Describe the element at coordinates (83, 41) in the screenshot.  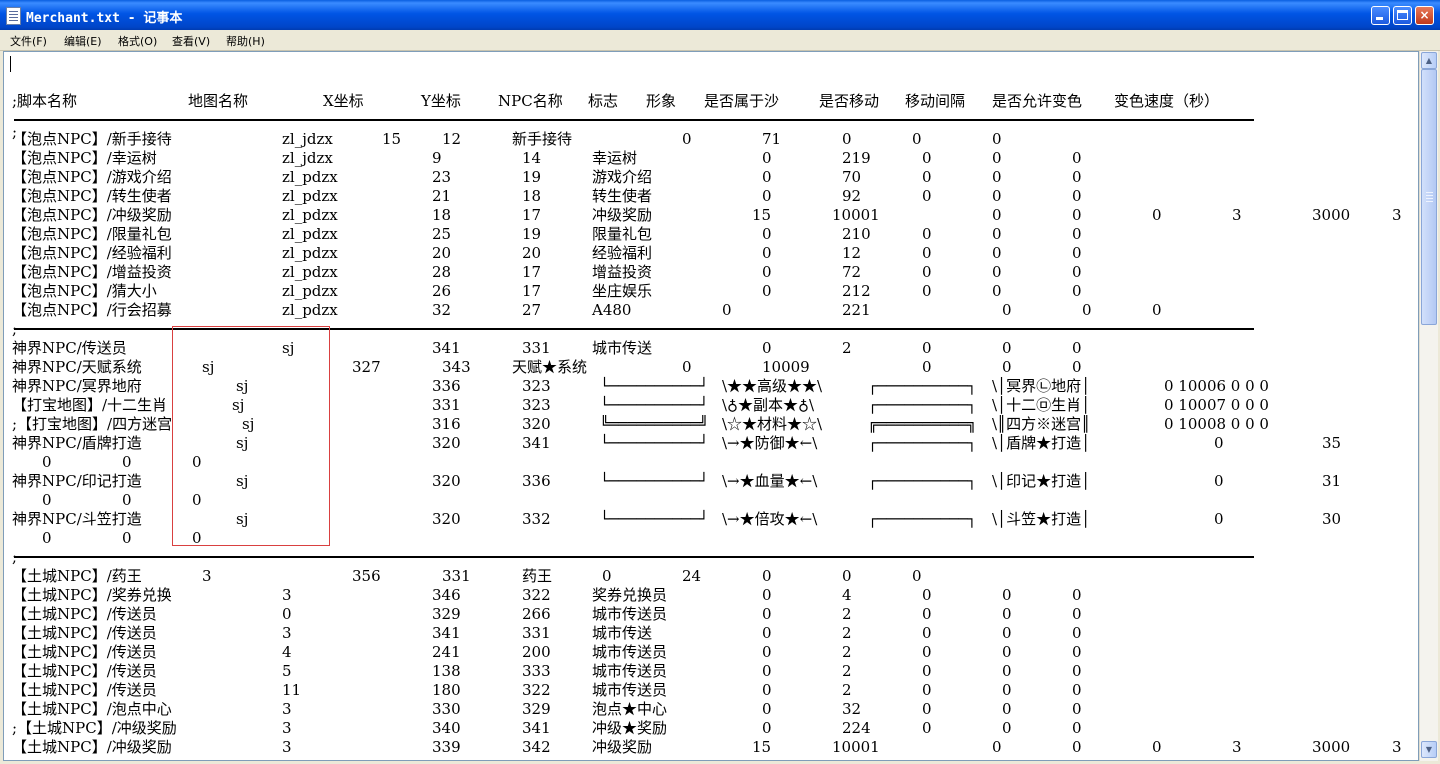
I see `menu-edit: 编辑(E)` at that location.